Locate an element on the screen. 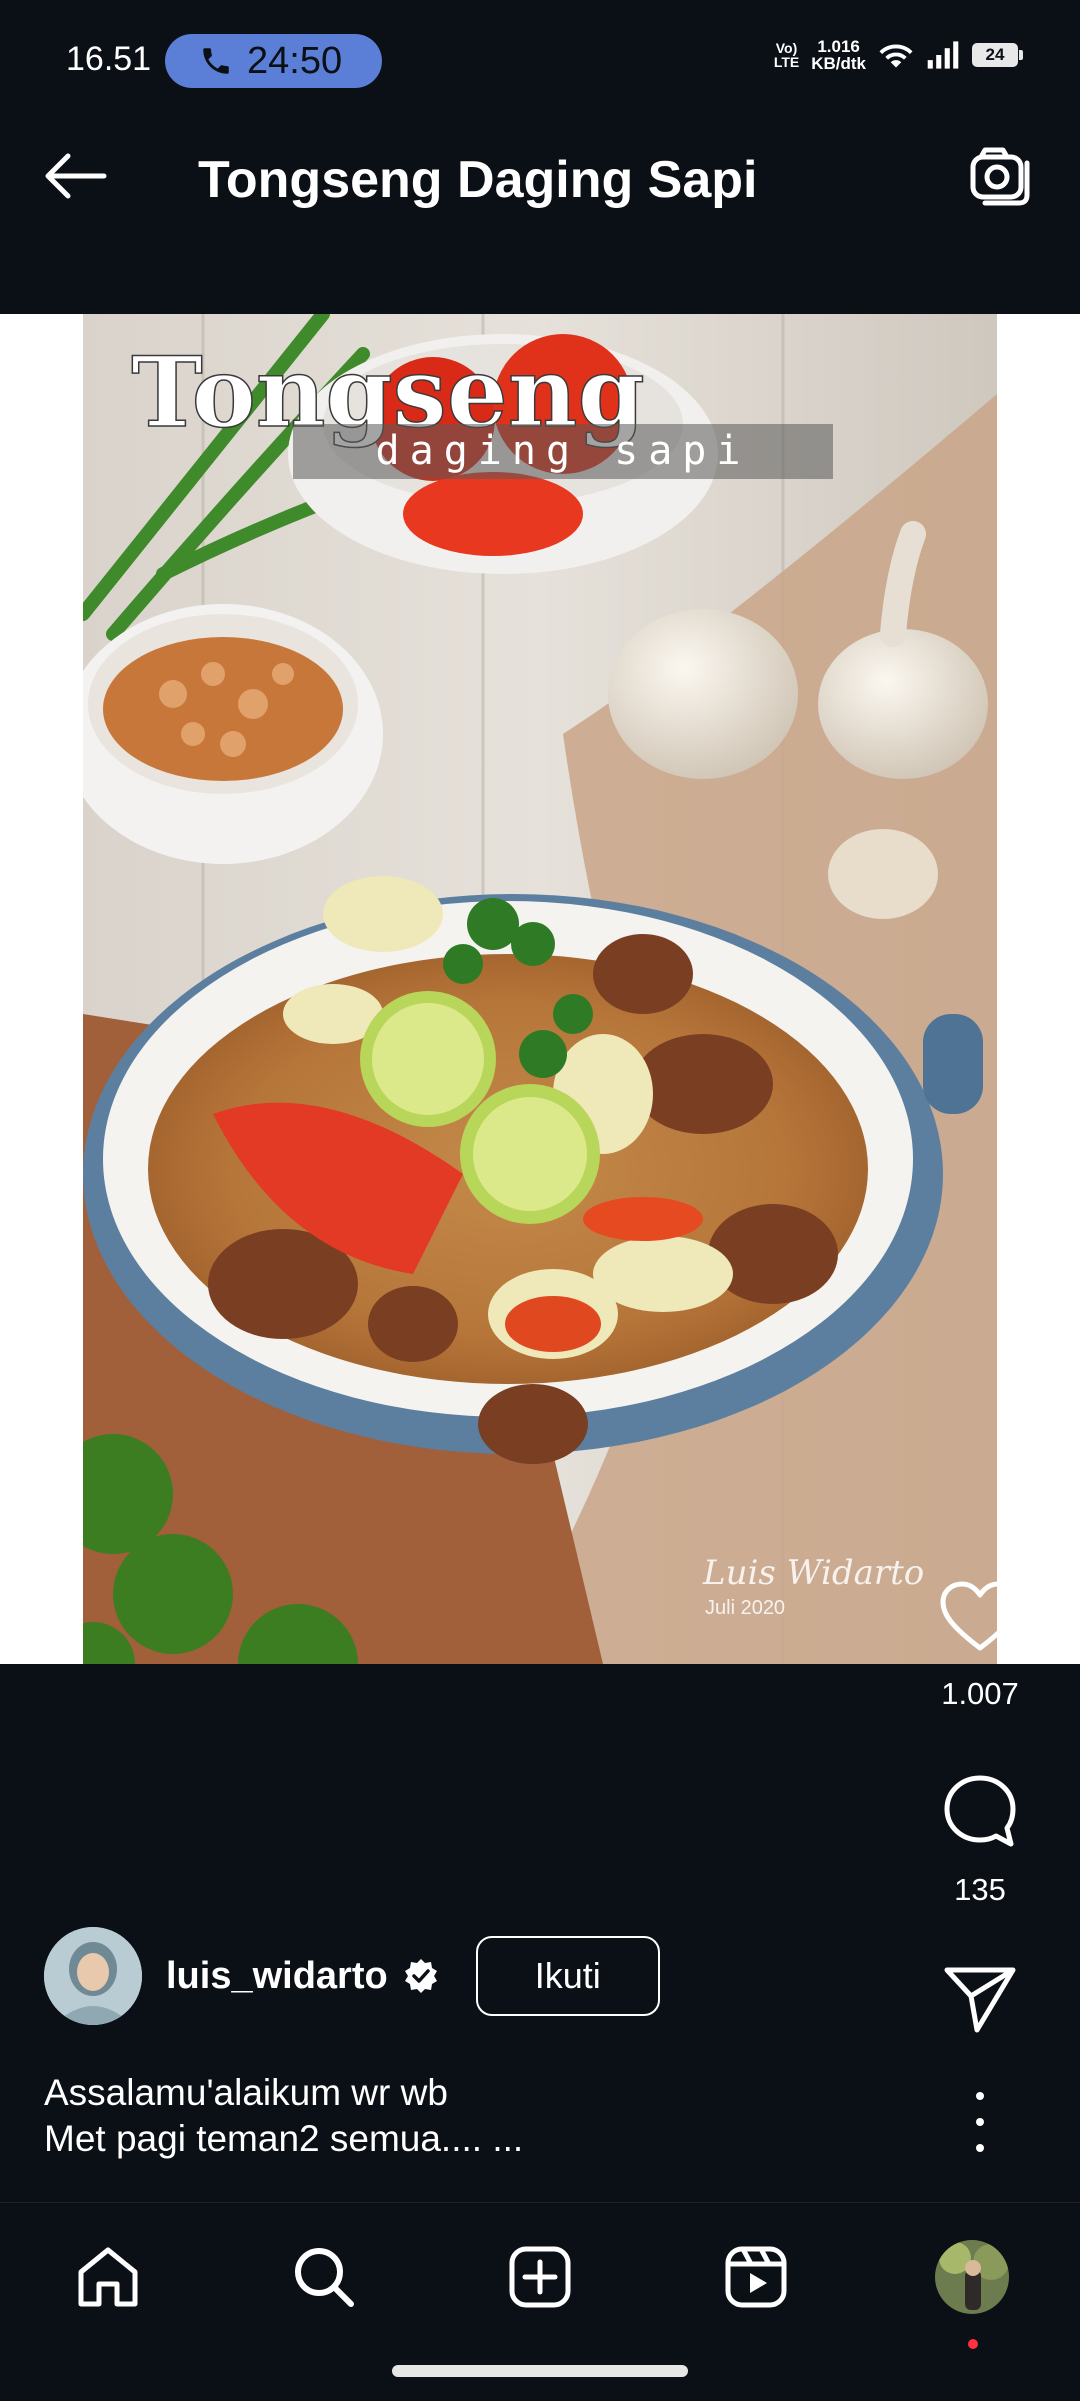 This screenshot has width=1080, height=2401. home-indicator-bar is located at coordinates (540, 2371).